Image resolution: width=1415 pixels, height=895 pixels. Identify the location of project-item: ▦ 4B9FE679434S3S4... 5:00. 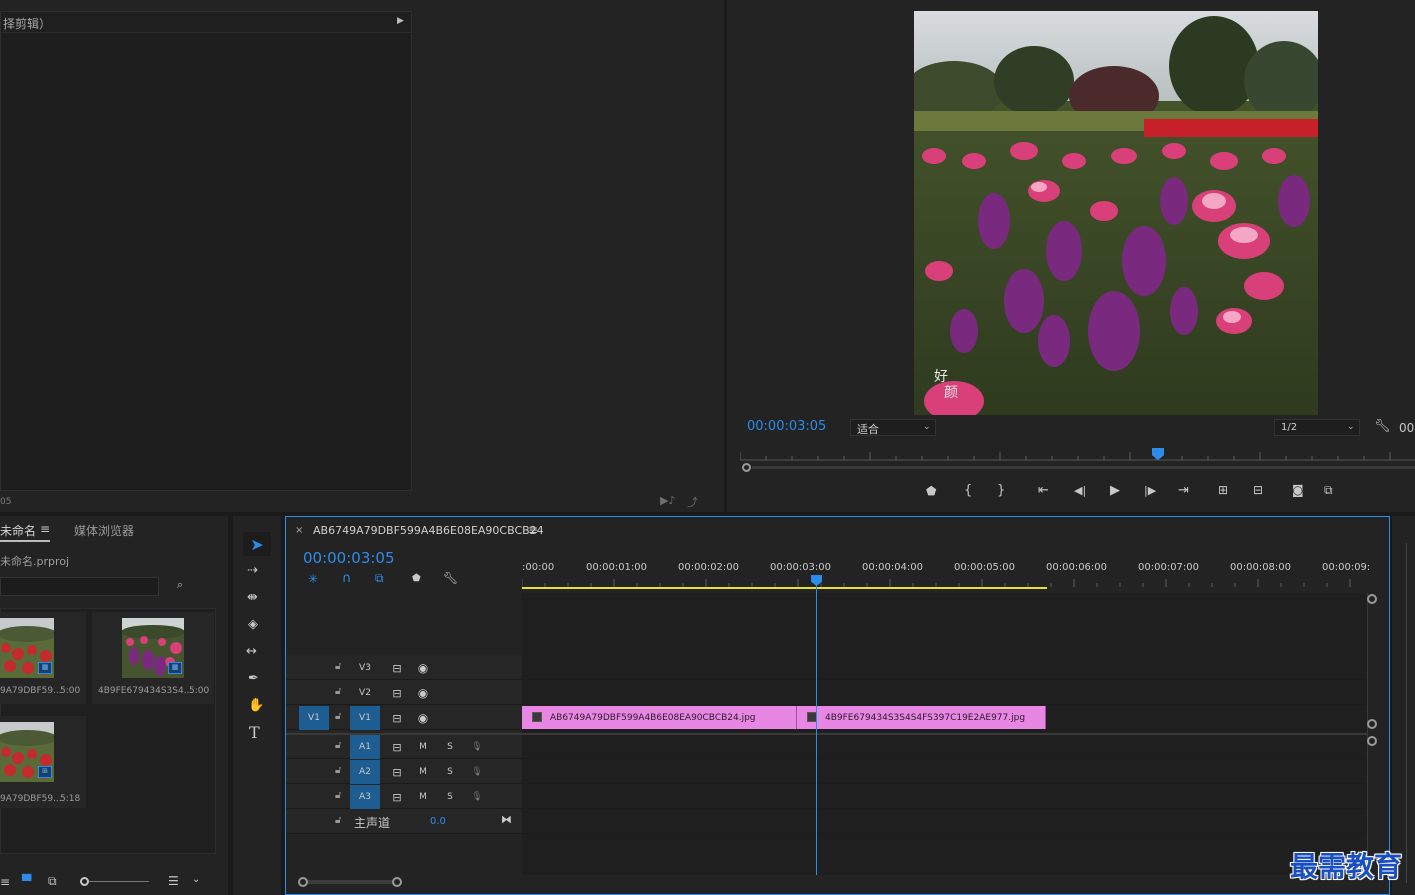
(153, 658).